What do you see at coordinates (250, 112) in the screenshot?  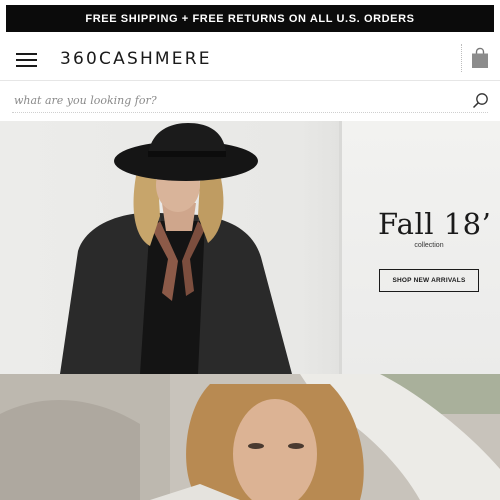 I see `search-underline` at bounding box center [250, 112].